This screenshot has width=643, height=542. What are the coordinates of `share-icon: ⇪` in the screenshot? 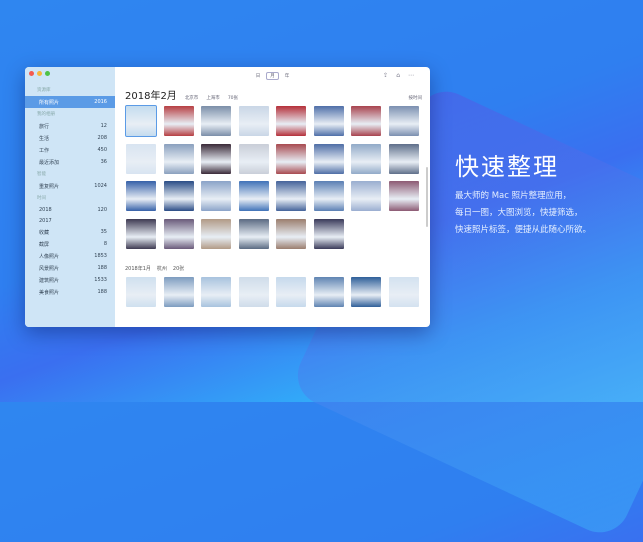 It's located at (385, 75).